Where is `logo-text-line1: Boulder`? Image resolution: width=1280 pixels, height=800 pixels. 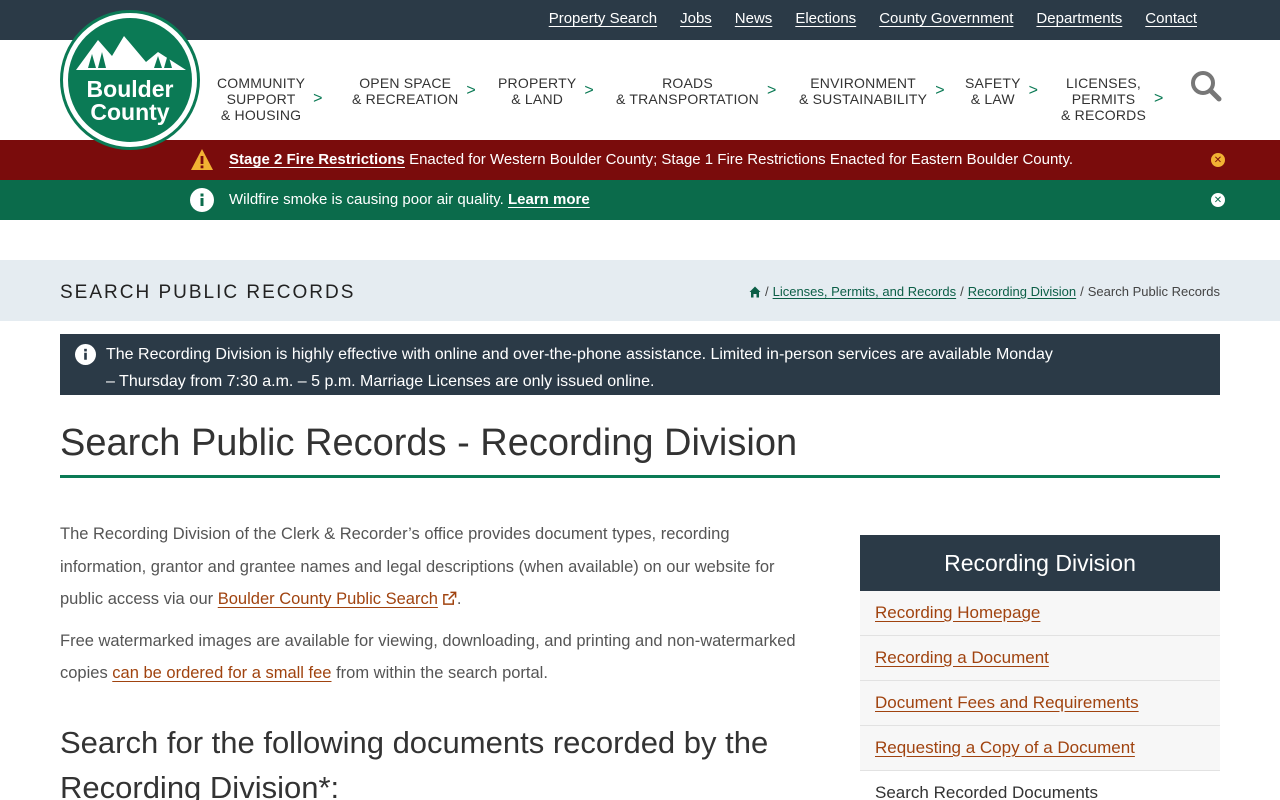 logo-text-line1: Boulder is located at coordinates (130, 89).